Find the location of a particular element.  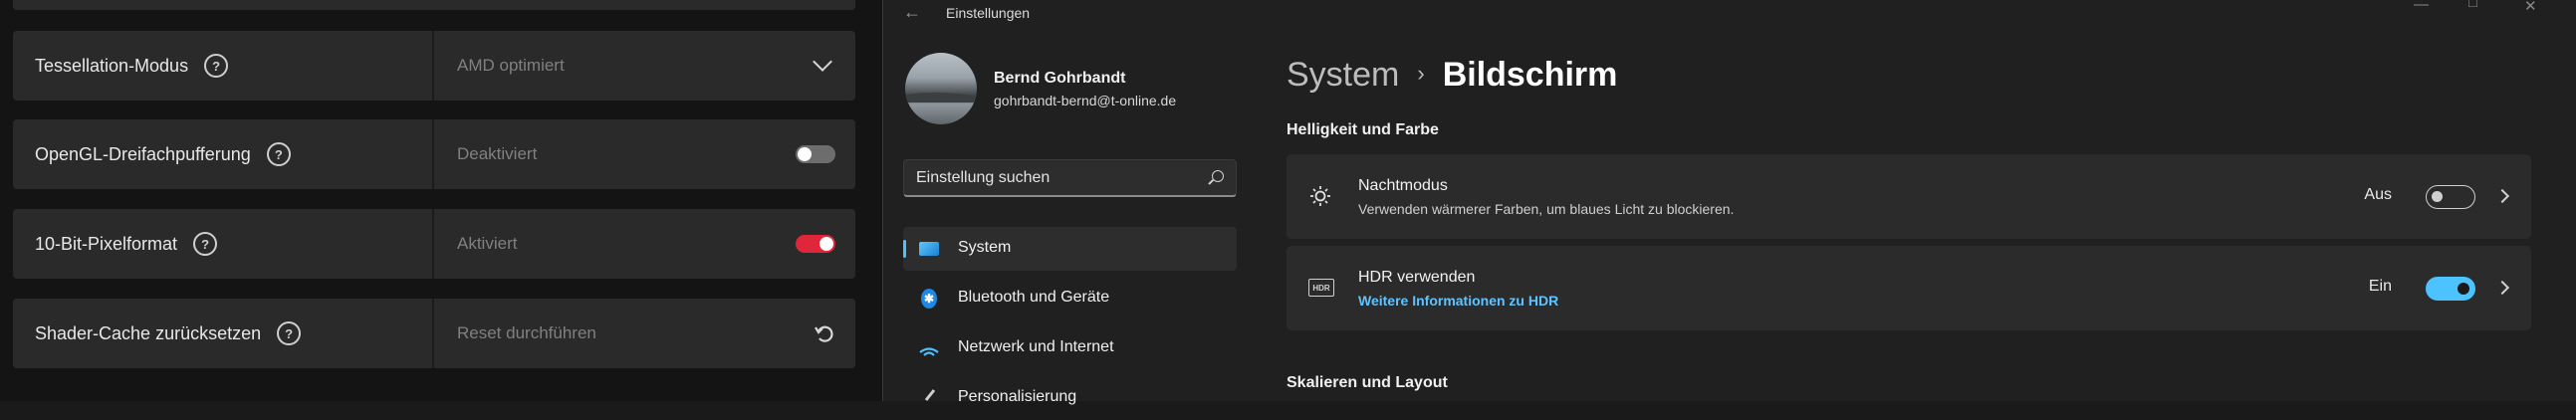

hdr-toggle is located at coordinates (2450, 289).